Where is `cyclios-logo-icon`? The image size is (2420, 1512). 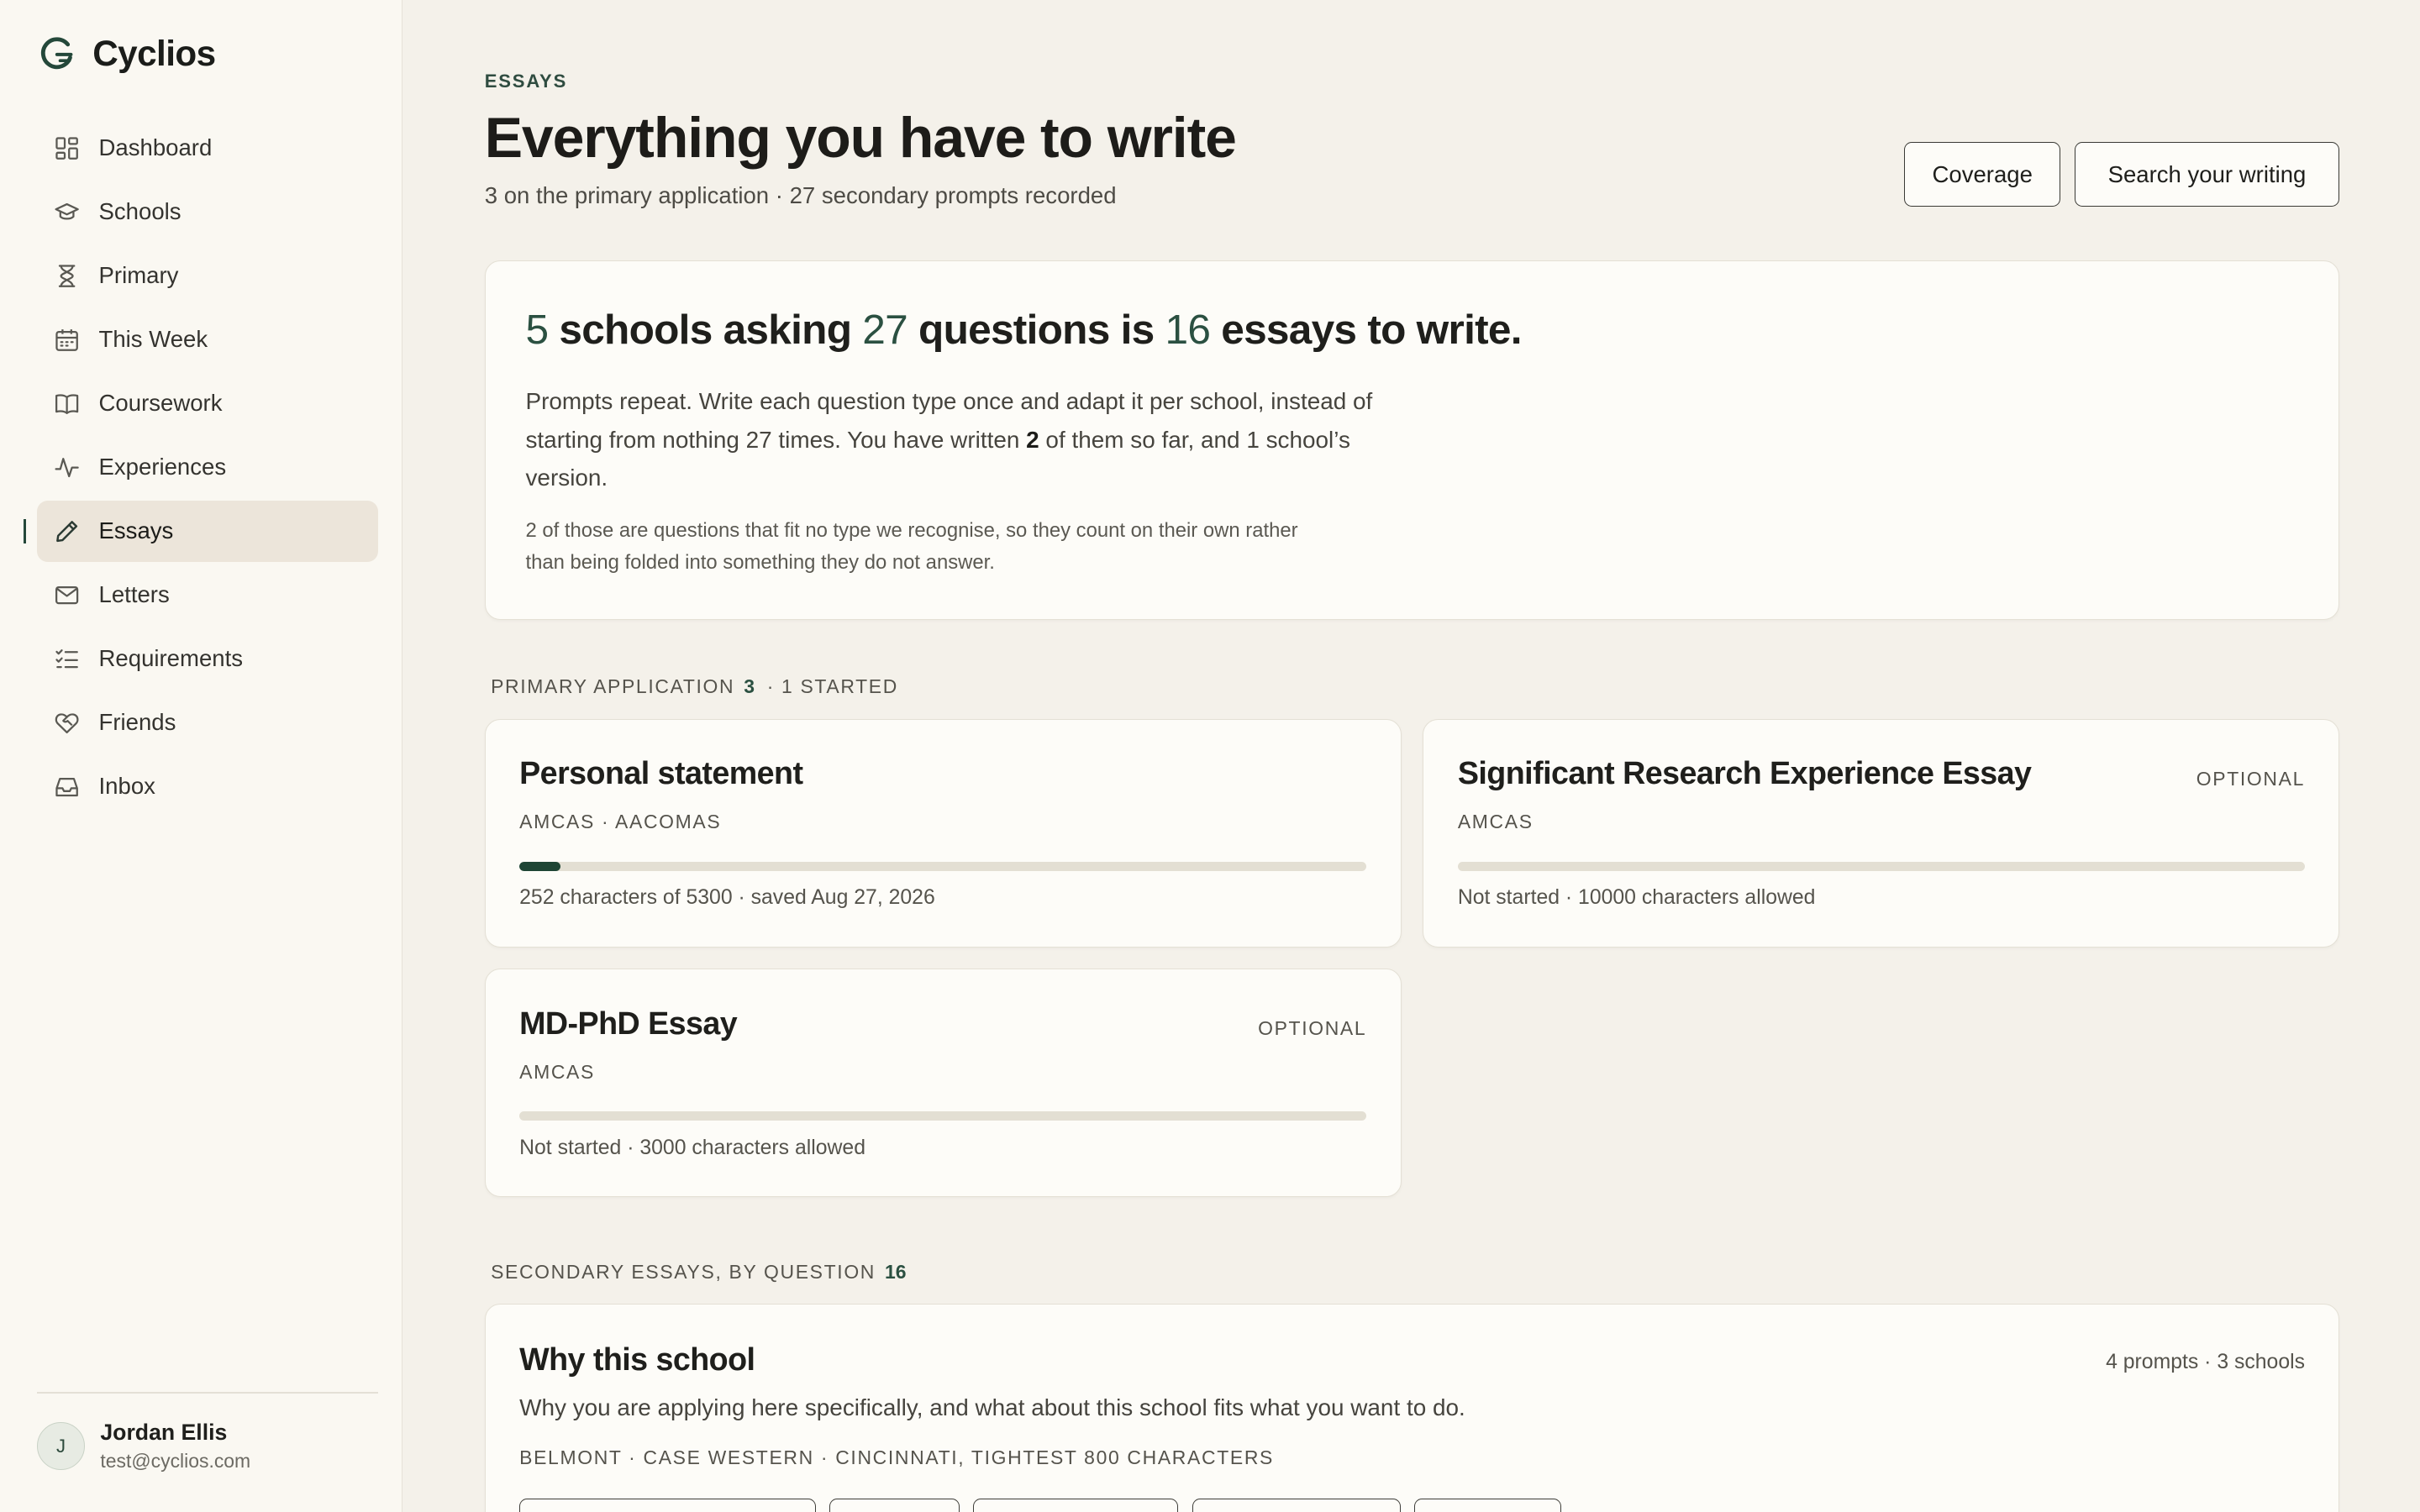 cyclios-logo-icon is located at coordinates (56, 52).